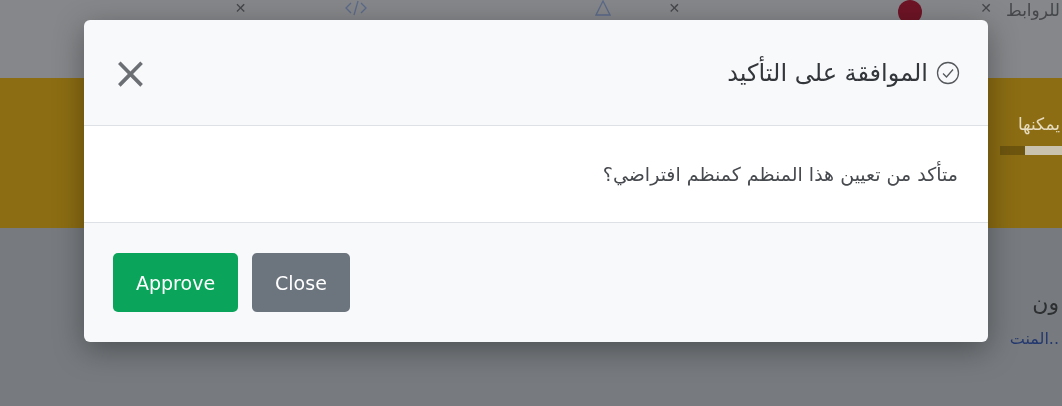 Image resolution: width=1062 pixels, height=406 pixels. I want to click on code-icon, so click(355, 8).